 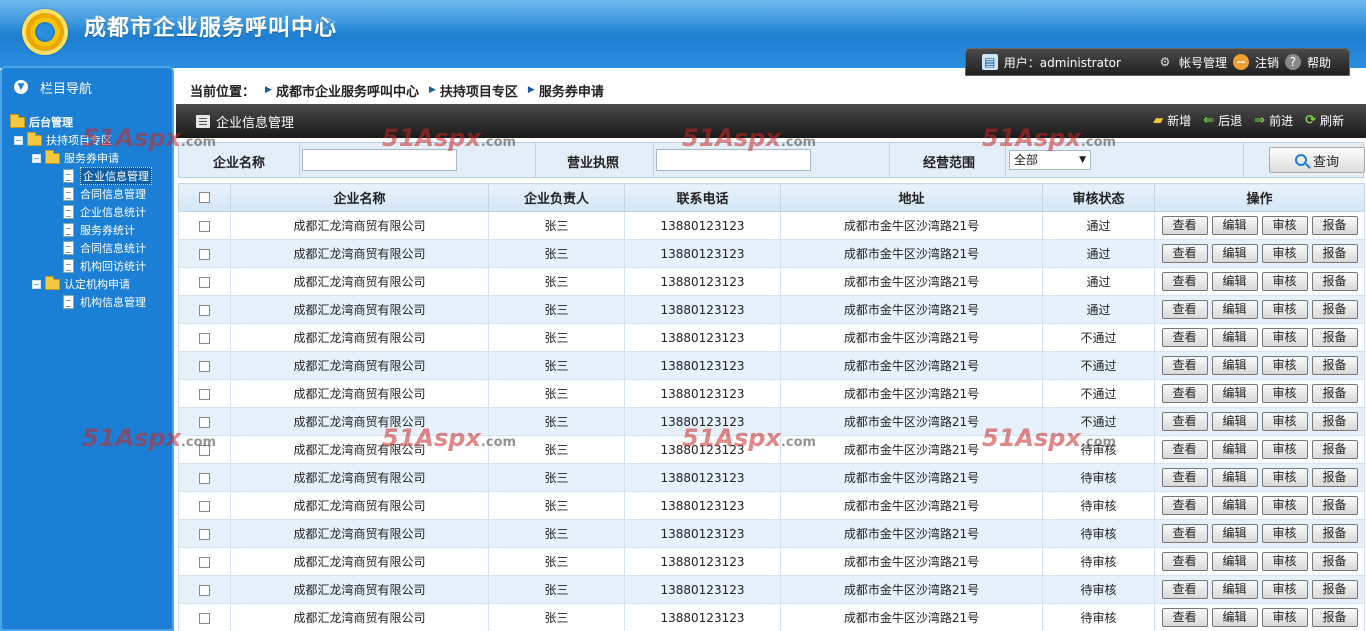 What do you see at coordinates (1292, 62) in the screenshot?
I see `help-icon: ?` at bounding box center [1292, 62].